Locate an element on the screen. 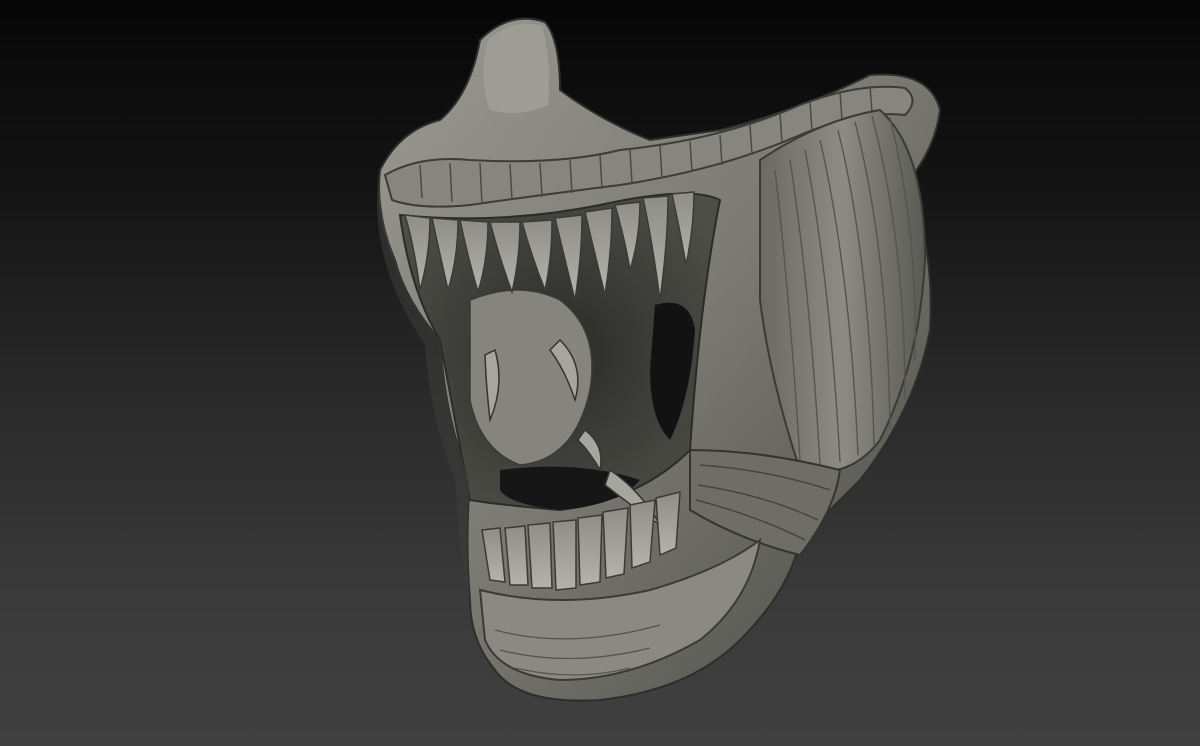 The image size is (1200, 746). nose-bridge is located at coordinates (516, 68).